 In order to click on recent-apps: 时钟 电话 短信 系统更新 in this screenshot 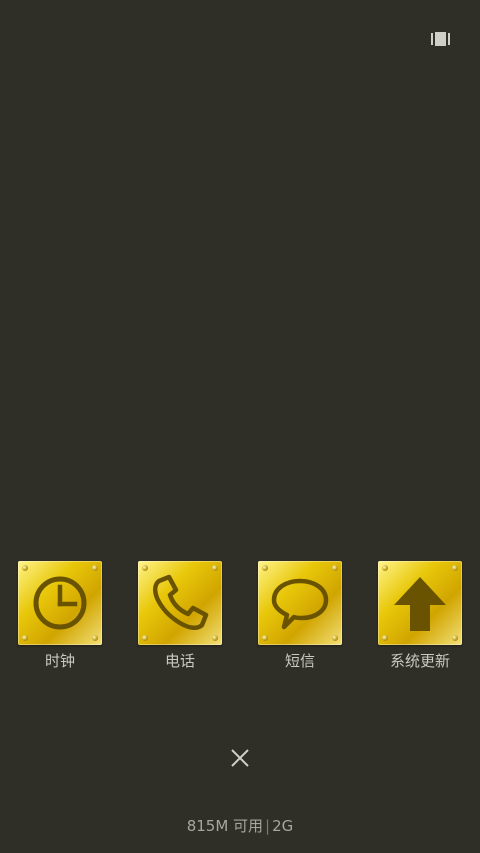, I will do `click(240, 621)`.